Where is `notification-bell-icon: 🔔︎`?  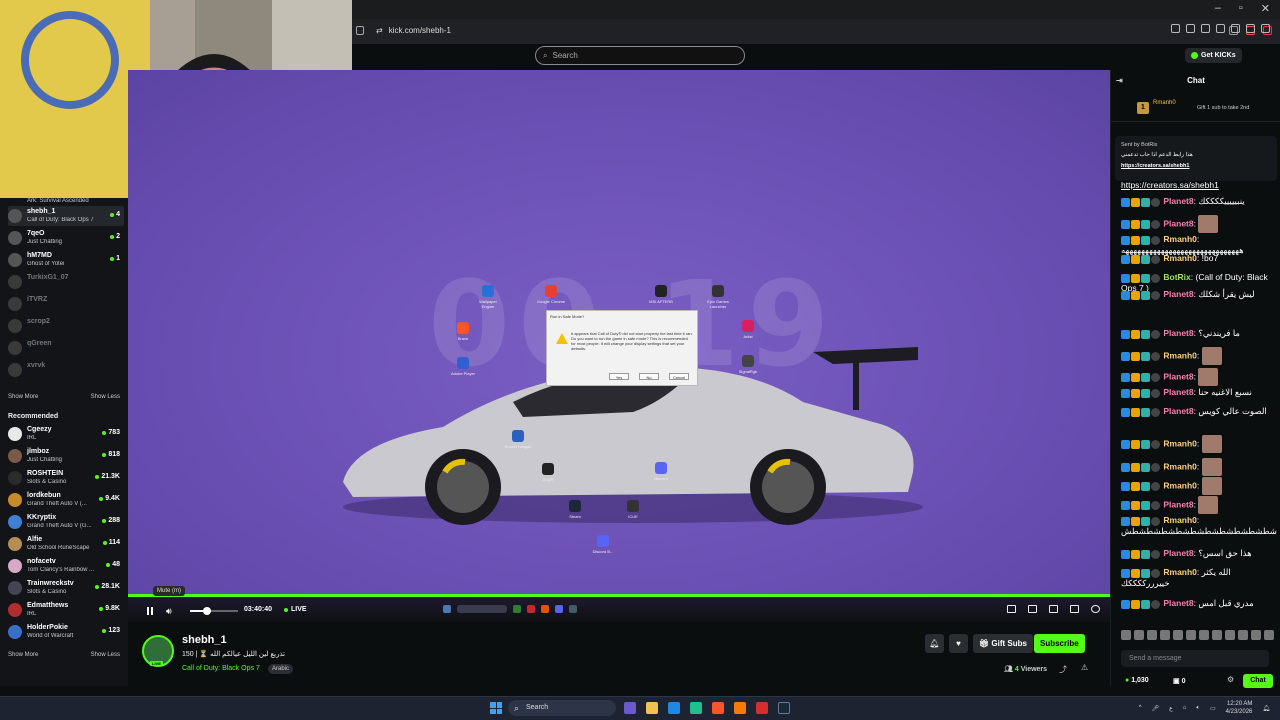 notification-bell-icon: 🔔︎ is located at coordinates (934, 643).